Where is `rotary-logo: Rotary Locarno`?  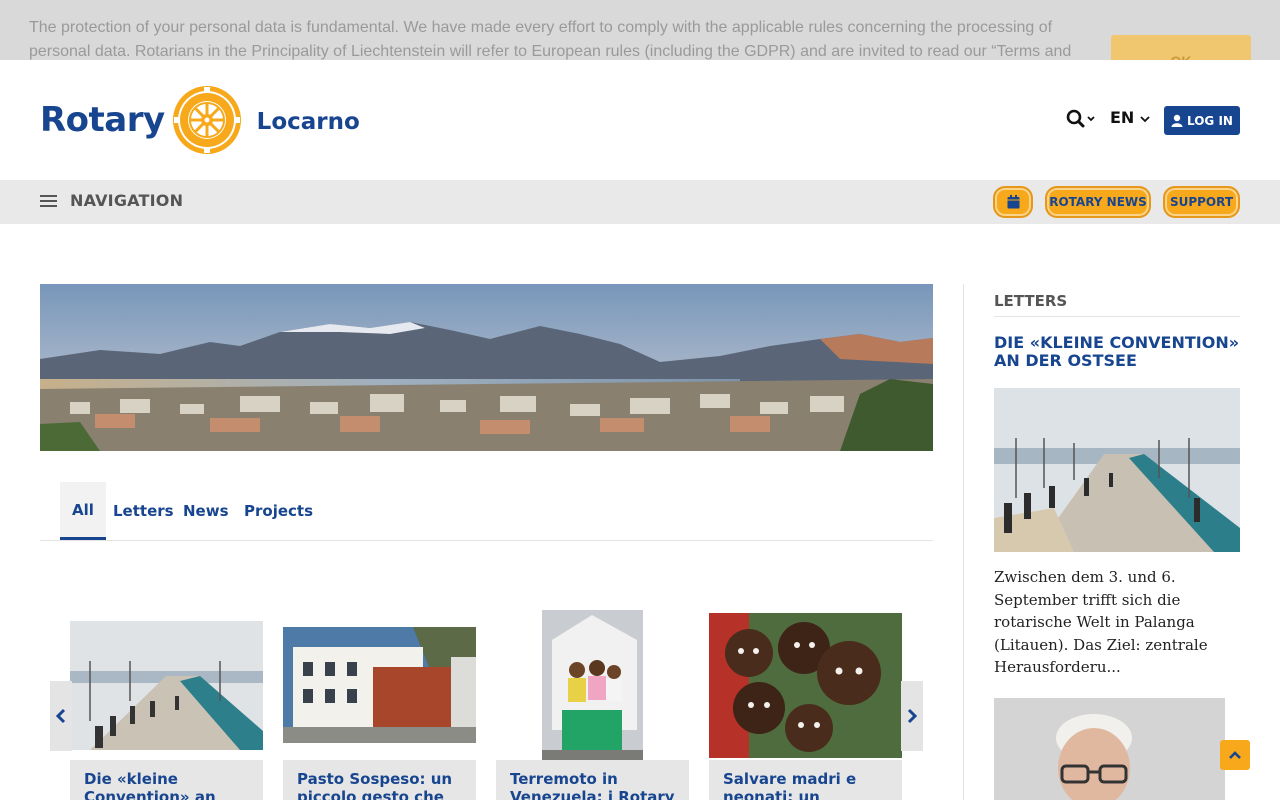 rotary-logo: Rotary Locarno is located at coordinates (200, 120).